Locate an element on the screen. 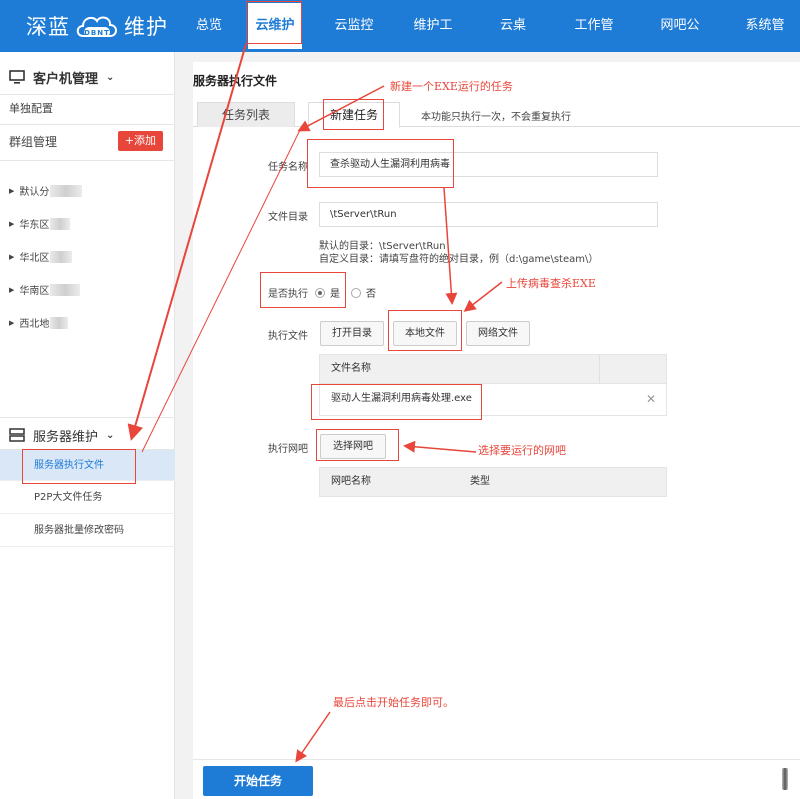  group-item: ▶ 华东区 is located at coordinates (40, 223).